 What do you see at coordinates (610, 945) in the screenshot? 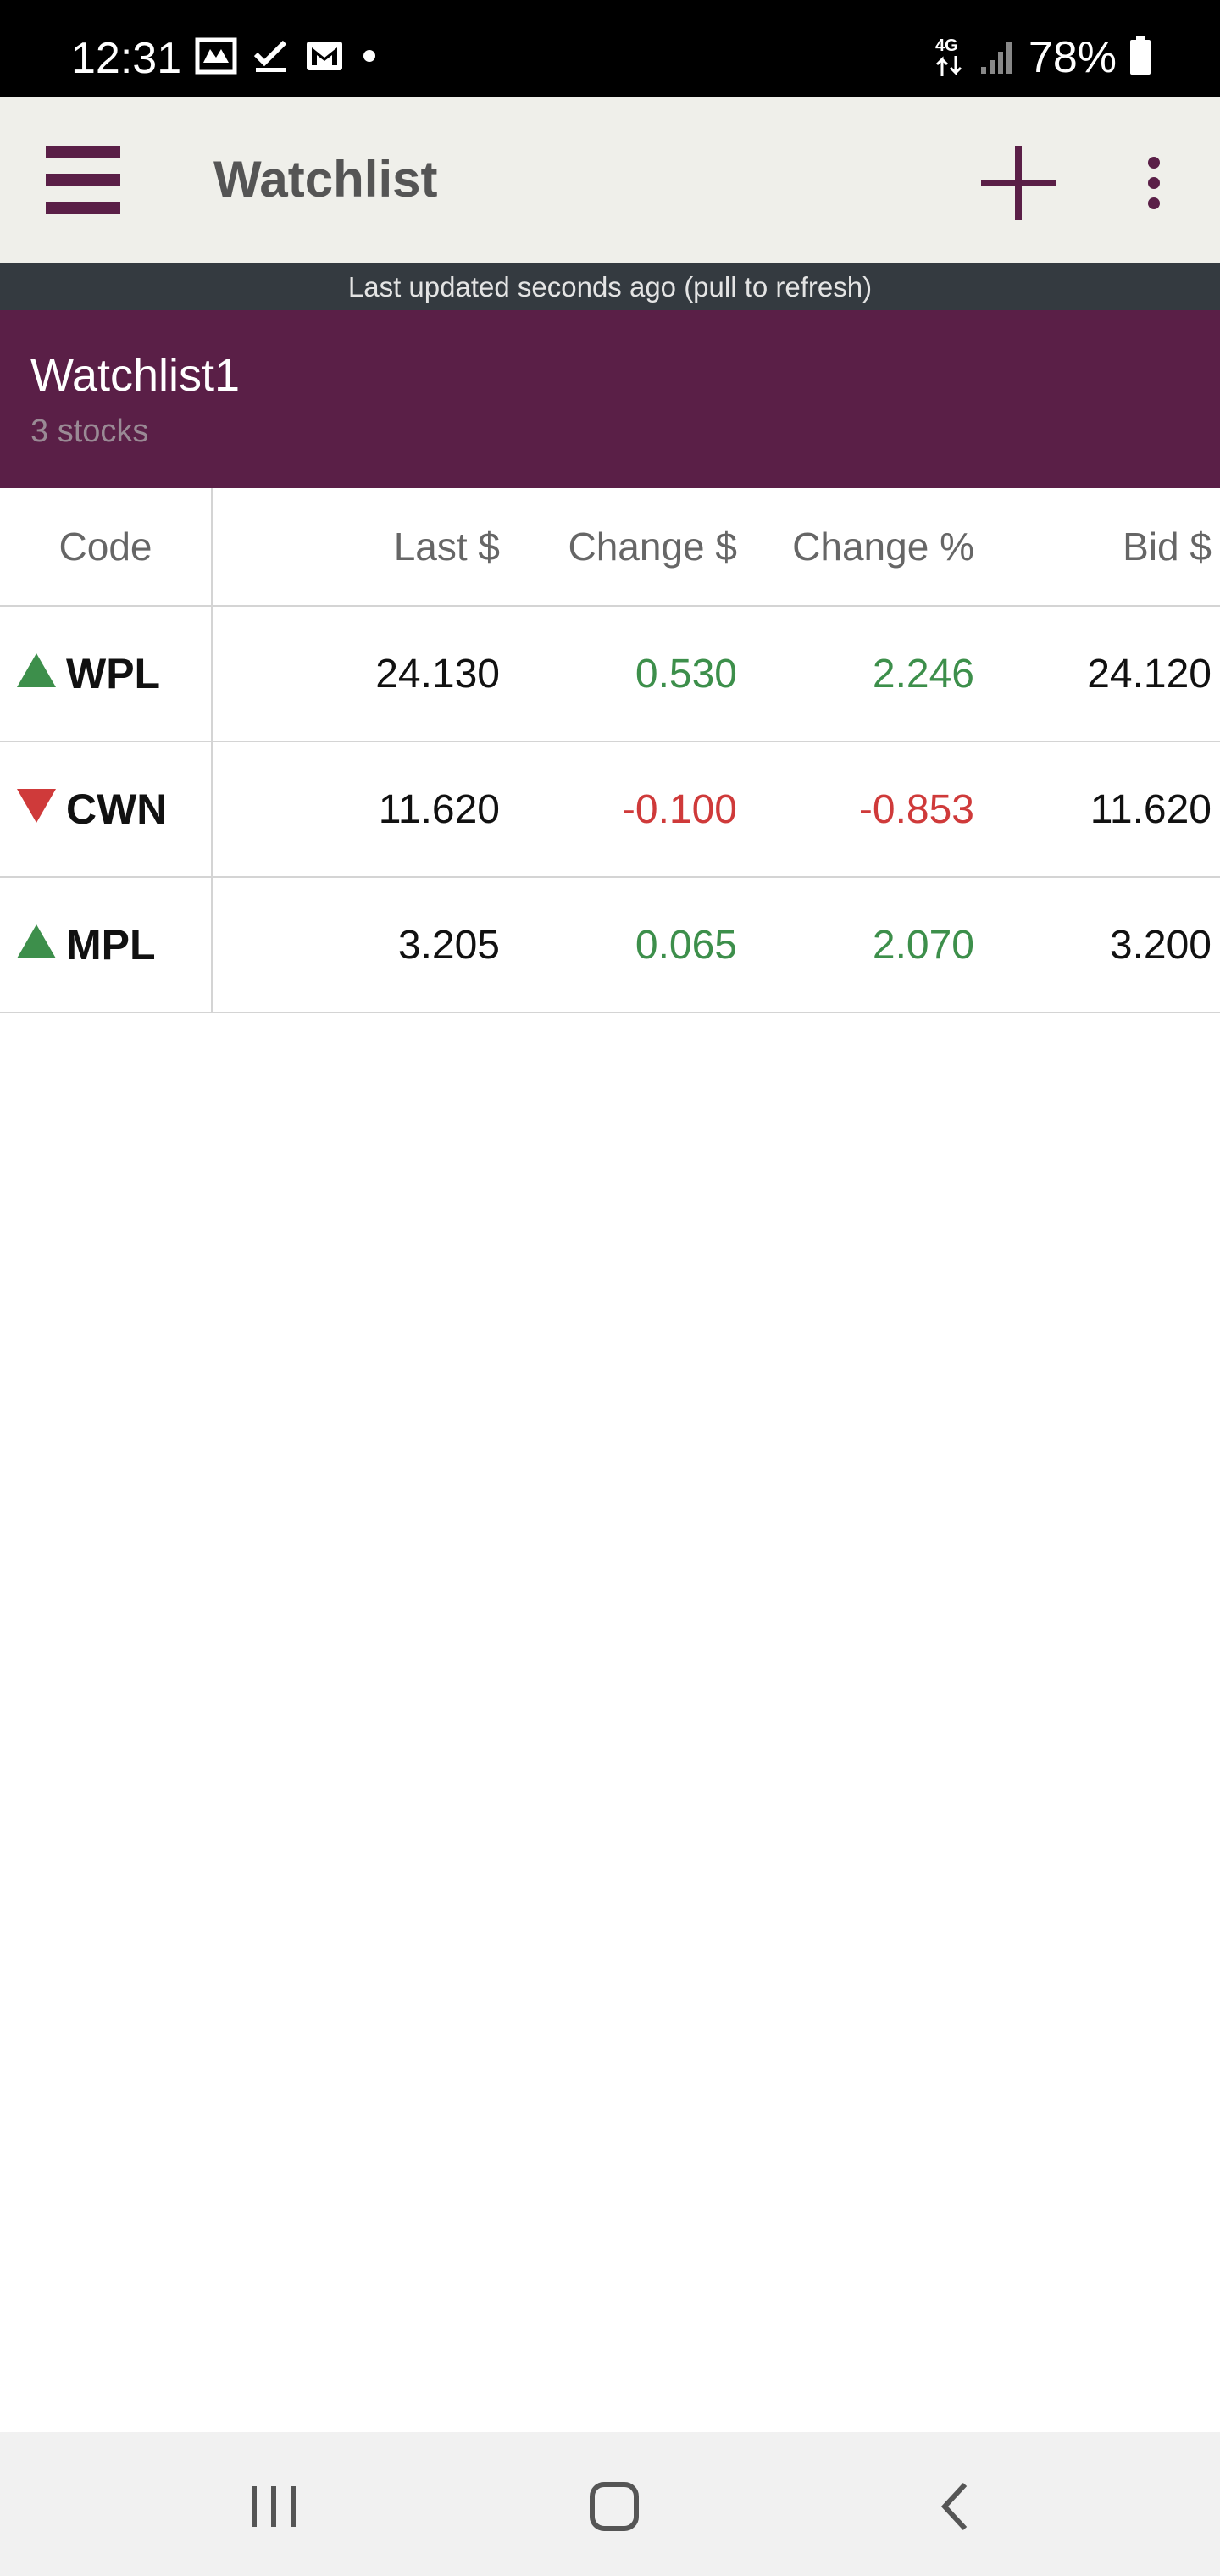
I see `table-row: MPL 3.205 0.065 2.070 3.200` at bounding box center [610, 945].